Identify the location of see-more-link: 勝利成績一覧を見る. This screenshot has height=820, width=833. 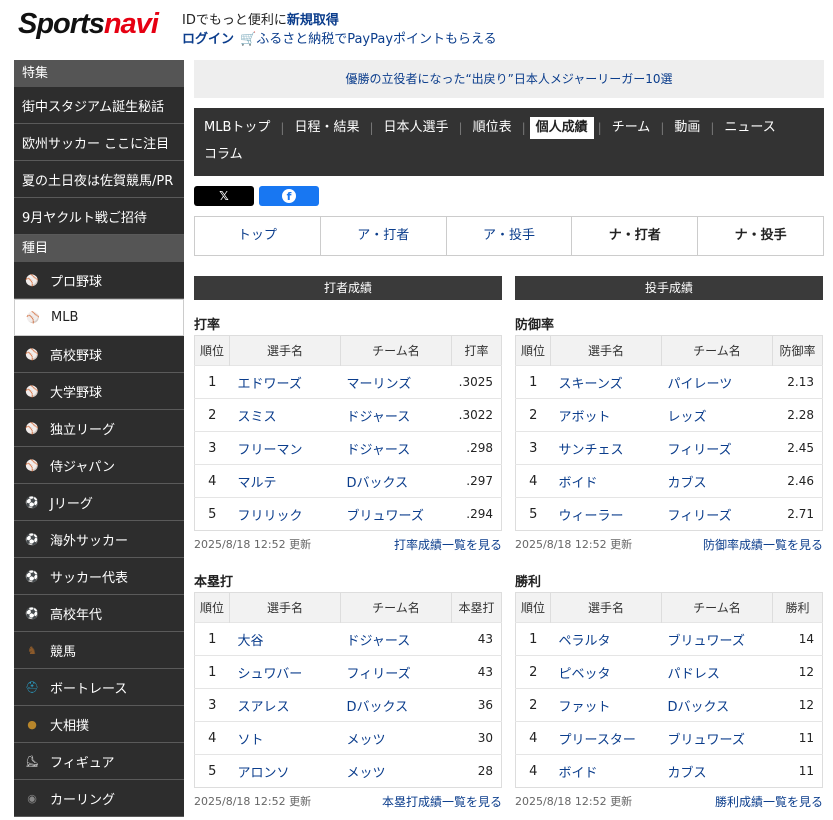
(769, 801).